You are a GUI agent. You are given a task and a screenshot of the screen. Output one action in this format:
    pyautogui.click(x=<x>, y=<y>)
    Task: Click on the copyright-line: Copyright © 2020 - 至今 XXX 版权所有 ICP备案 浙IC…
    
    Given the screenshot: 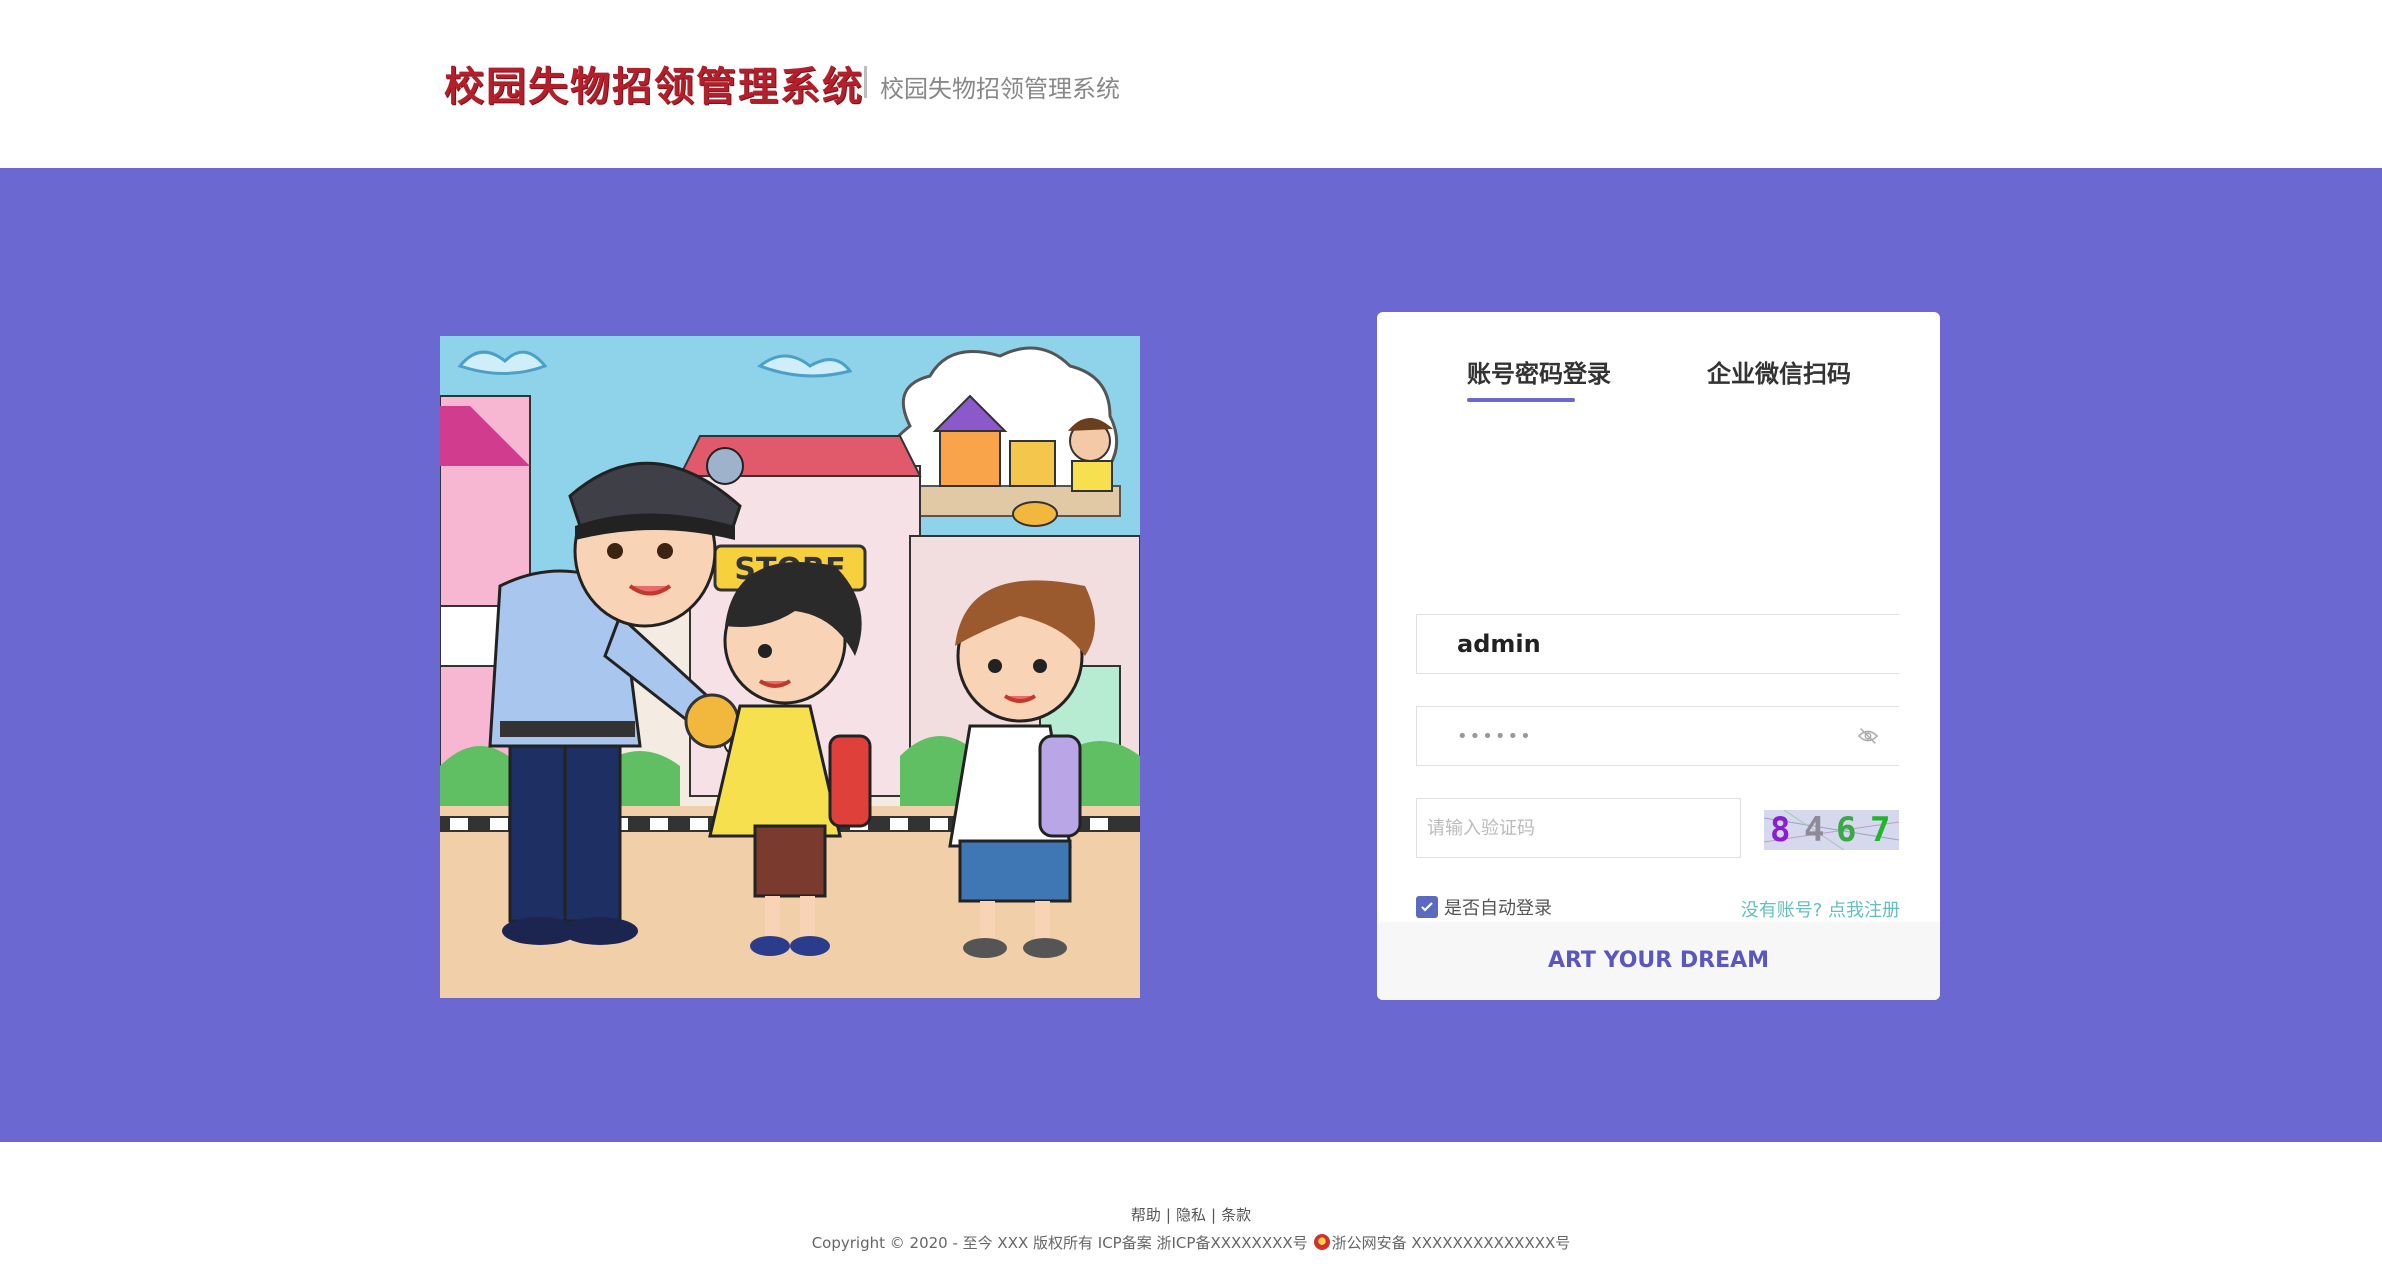 What is the action you would take?
    pyautogui.click(x=1191, y=1242)
    